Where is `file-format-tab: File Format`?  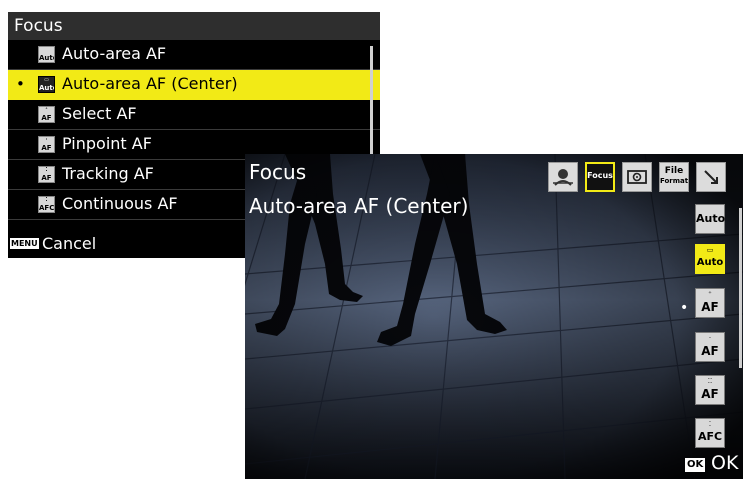
file-format-tab: File Format is located at coordinates (674, 177).